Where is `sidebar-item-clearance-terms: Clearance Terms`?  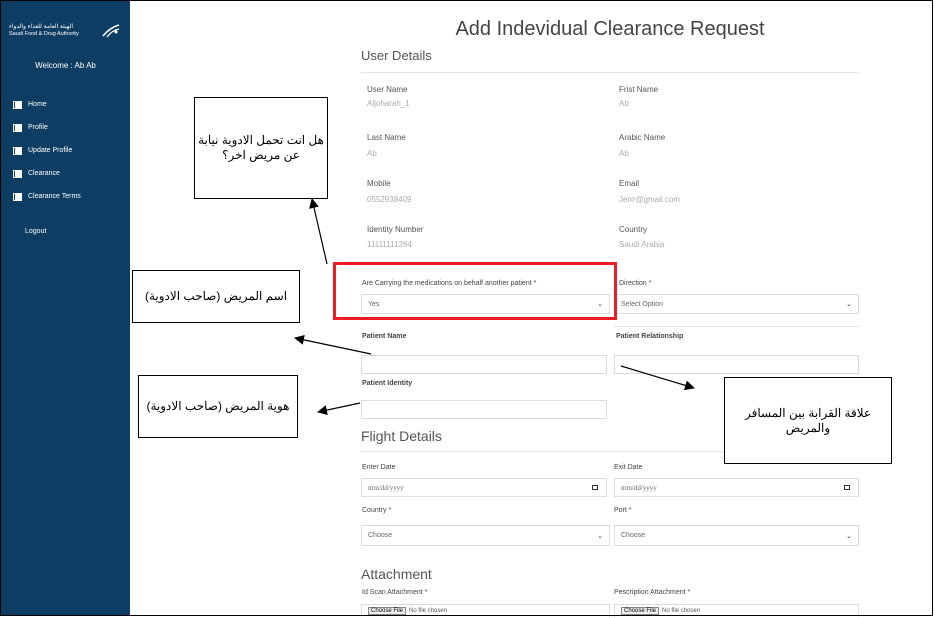 sidebar-item-clearance-terms: Clearance Terms is located at coordinates (47, 196).